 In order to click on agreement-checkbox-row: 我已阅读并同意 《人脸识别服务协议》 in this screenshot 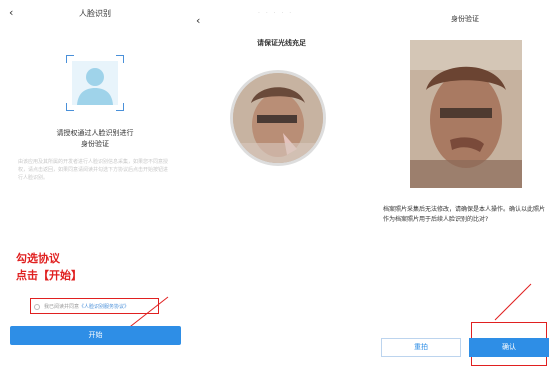, I will do `click(81, 306)`.